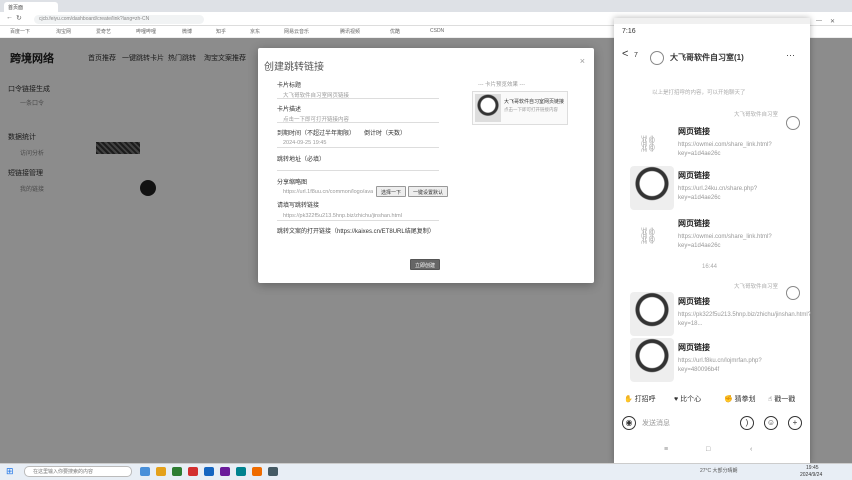  I want to click on start-icon: ⊞, so click(10, 471).